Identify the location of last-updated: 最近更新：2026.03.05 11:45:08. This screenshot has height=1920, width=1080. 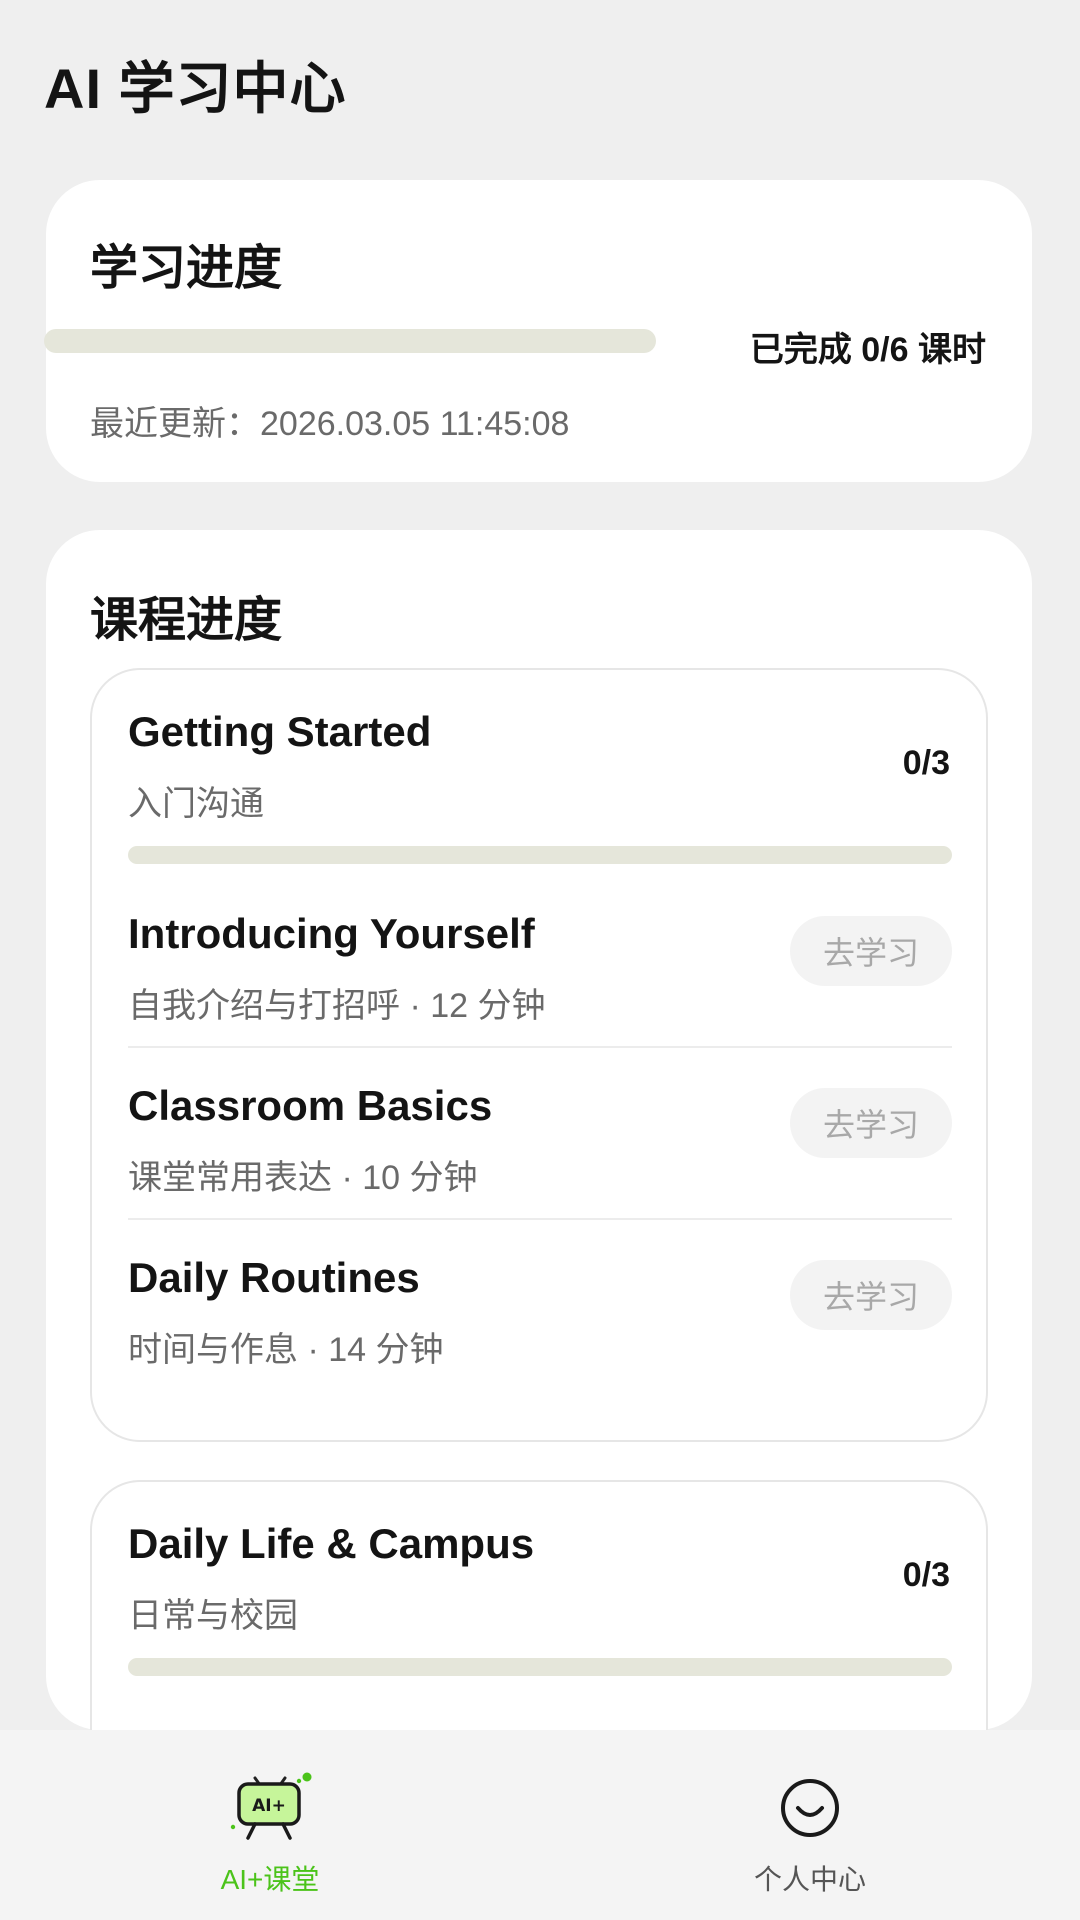
(329, 420).